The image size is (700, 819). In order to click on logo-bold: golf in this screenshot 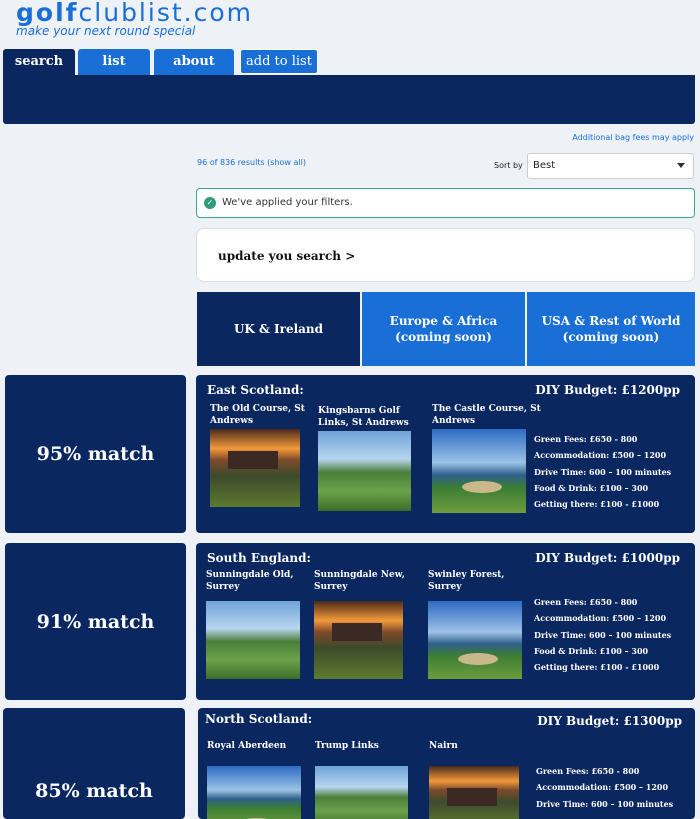, I will do `click(47, 13)`.